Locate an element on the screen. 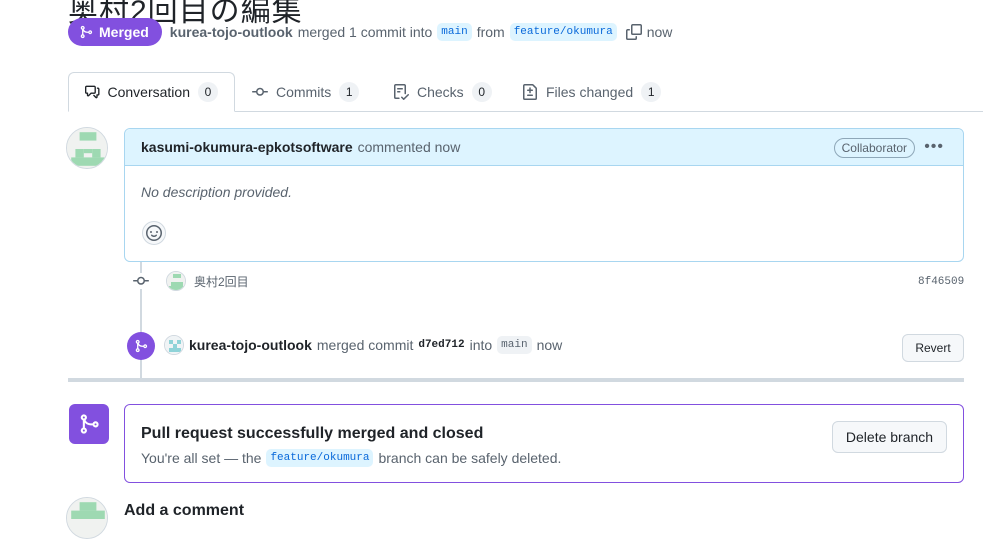 This screenshot has width=983, height=539. tab-checks-count: 0 is located at coordinates (481, 92).